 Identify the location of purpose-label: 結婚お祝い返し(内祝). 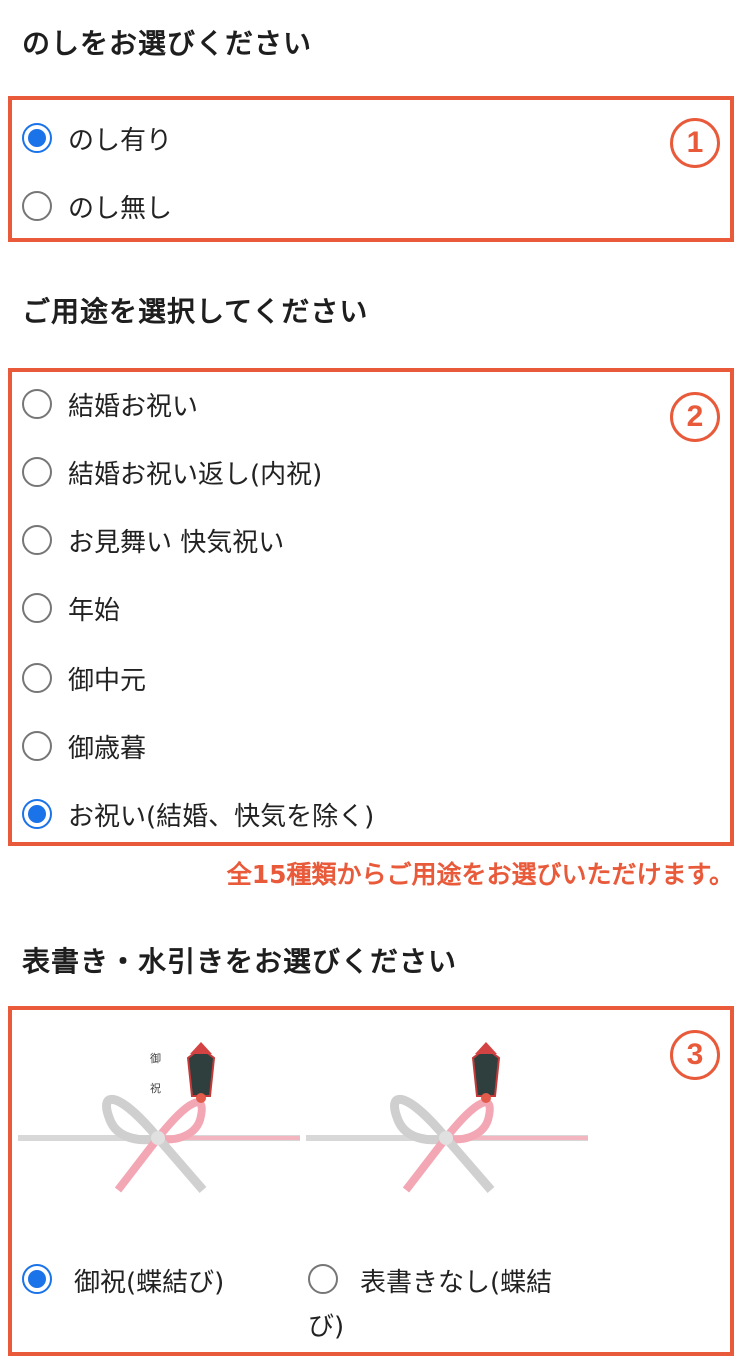
(195, 474).